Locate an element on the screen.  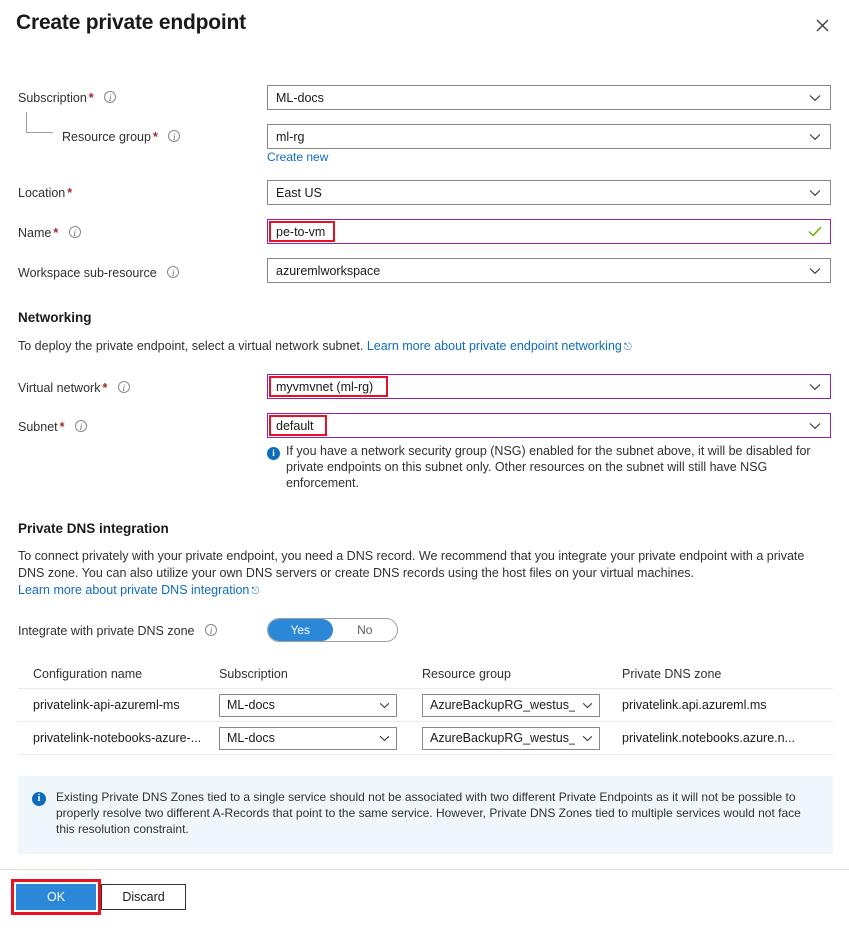
private-dns-heading: Private DNS integration is located at coordinates (93, 528).